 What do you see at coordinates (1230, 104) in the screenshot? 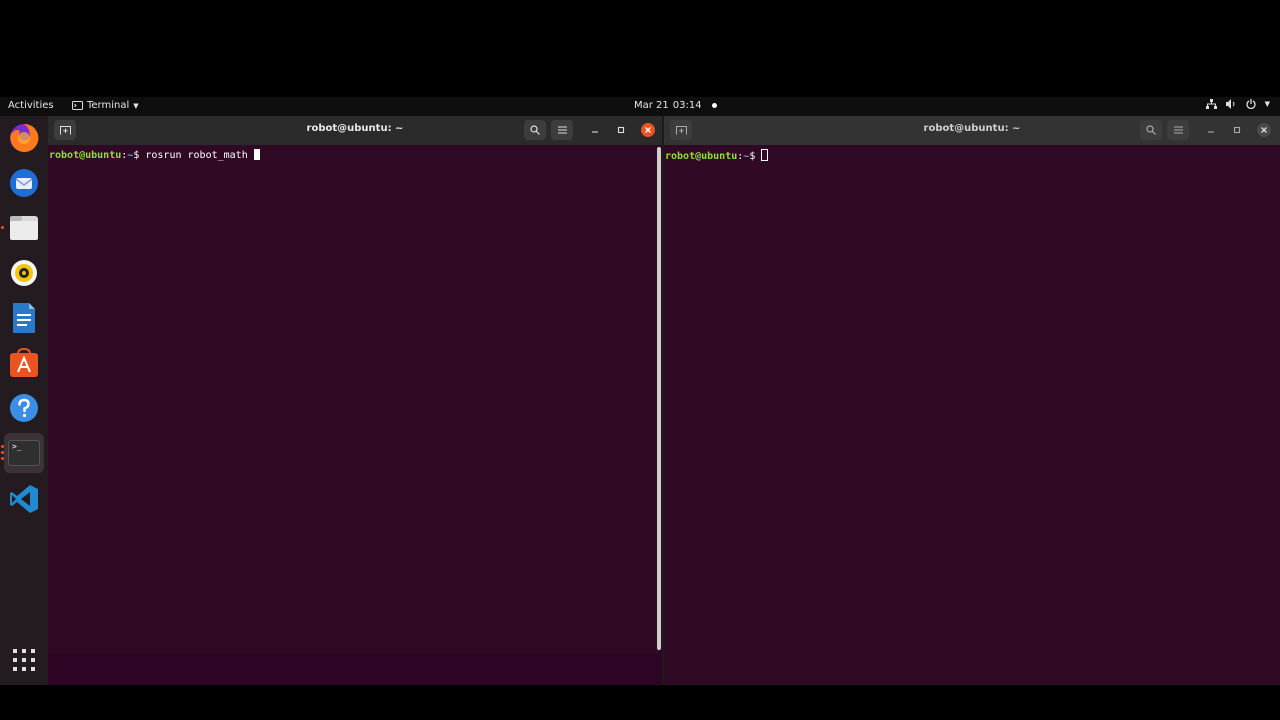
I see `volume-icon` at bounding box center [1230, 104].